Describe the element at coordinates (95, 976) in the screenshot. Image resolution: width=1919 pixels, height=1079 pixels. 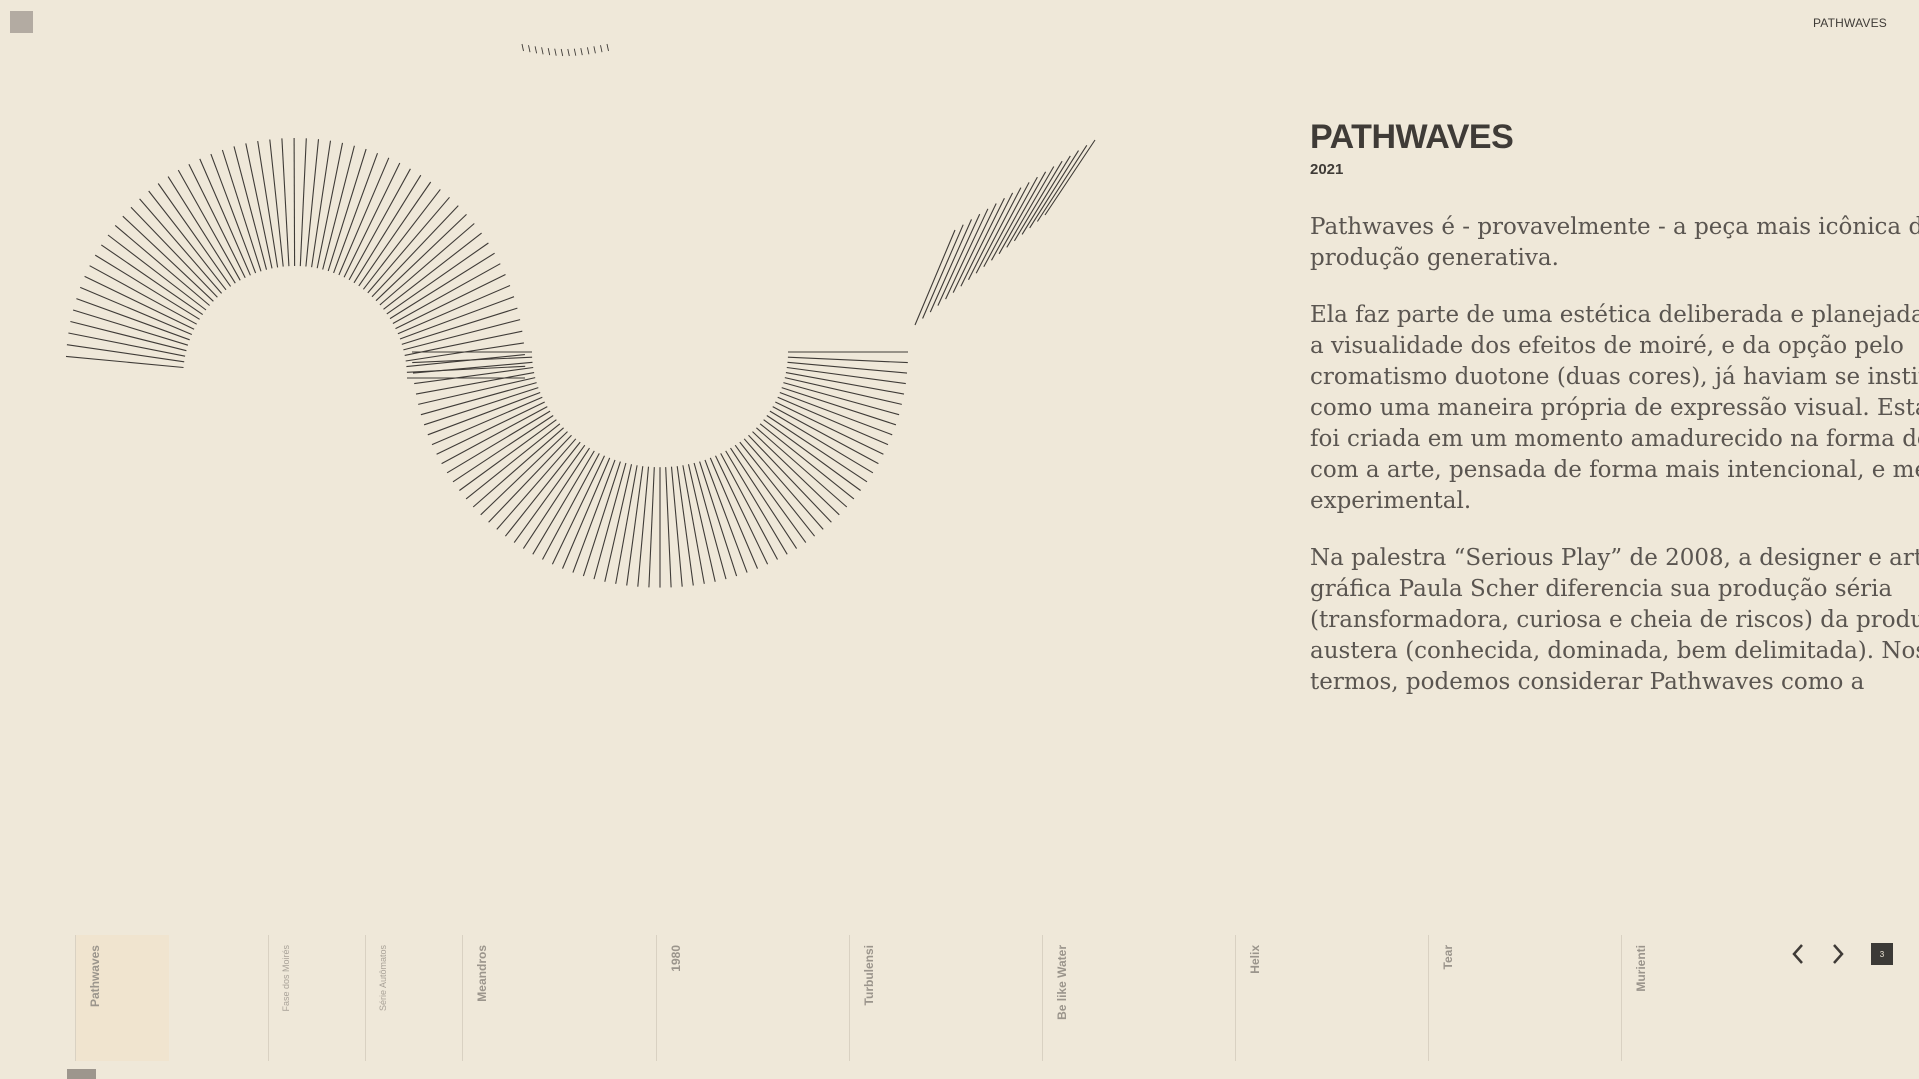
I see `timeline-label: Pathwaves` at that location.